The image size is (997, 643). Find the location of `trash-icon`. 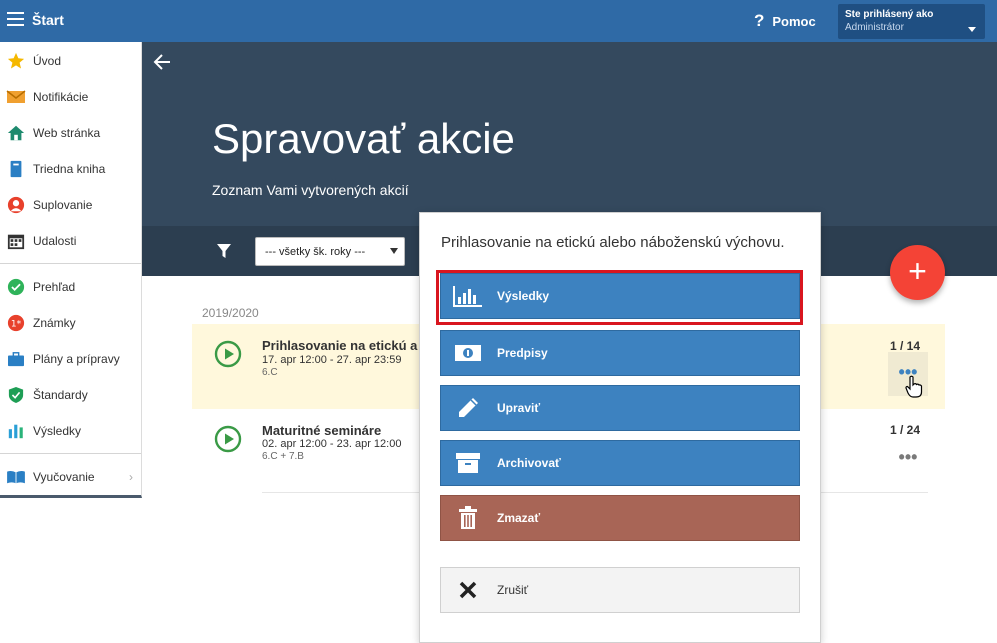

trash-icon is located at coordinates (468, 518).